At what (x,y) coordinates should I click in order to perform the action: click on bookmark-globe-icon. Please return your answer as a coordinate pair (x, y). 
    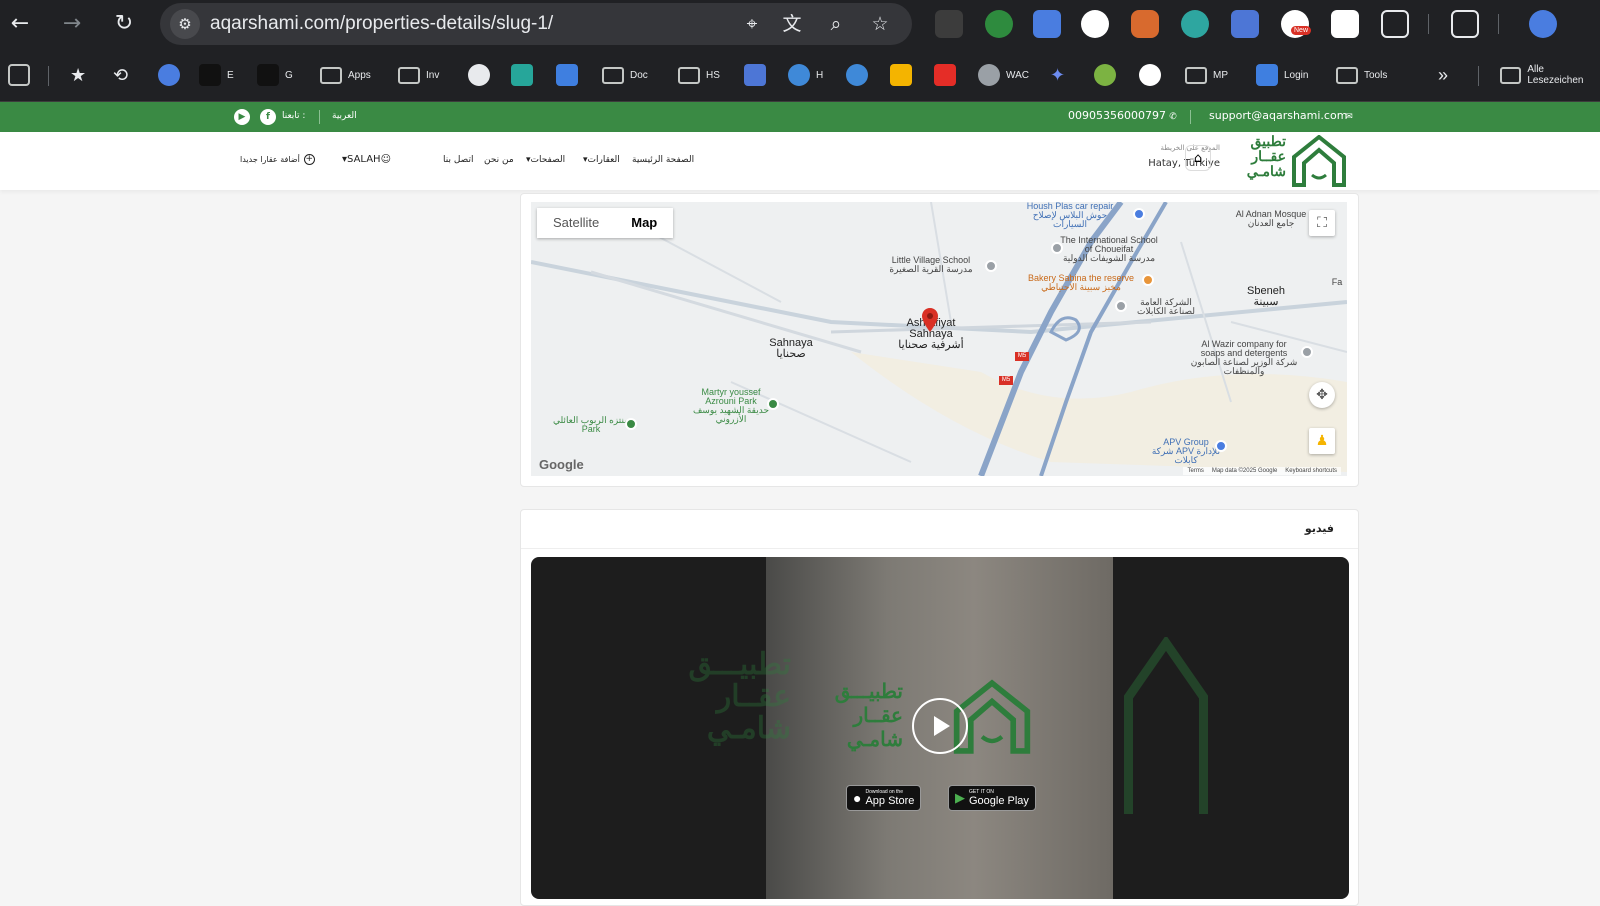
    Looking at the image, I should click on (169, 75).